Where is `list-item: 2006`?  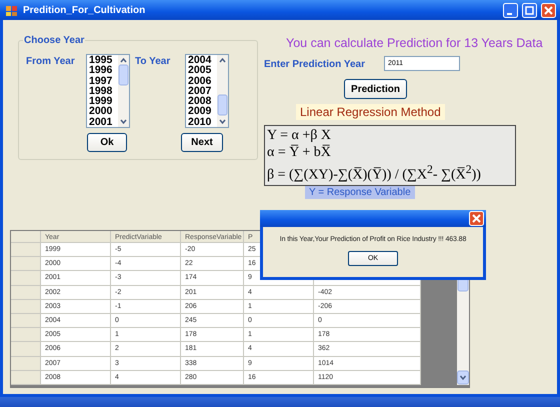 list-item: 2006 is located at coordinates (202, 81).